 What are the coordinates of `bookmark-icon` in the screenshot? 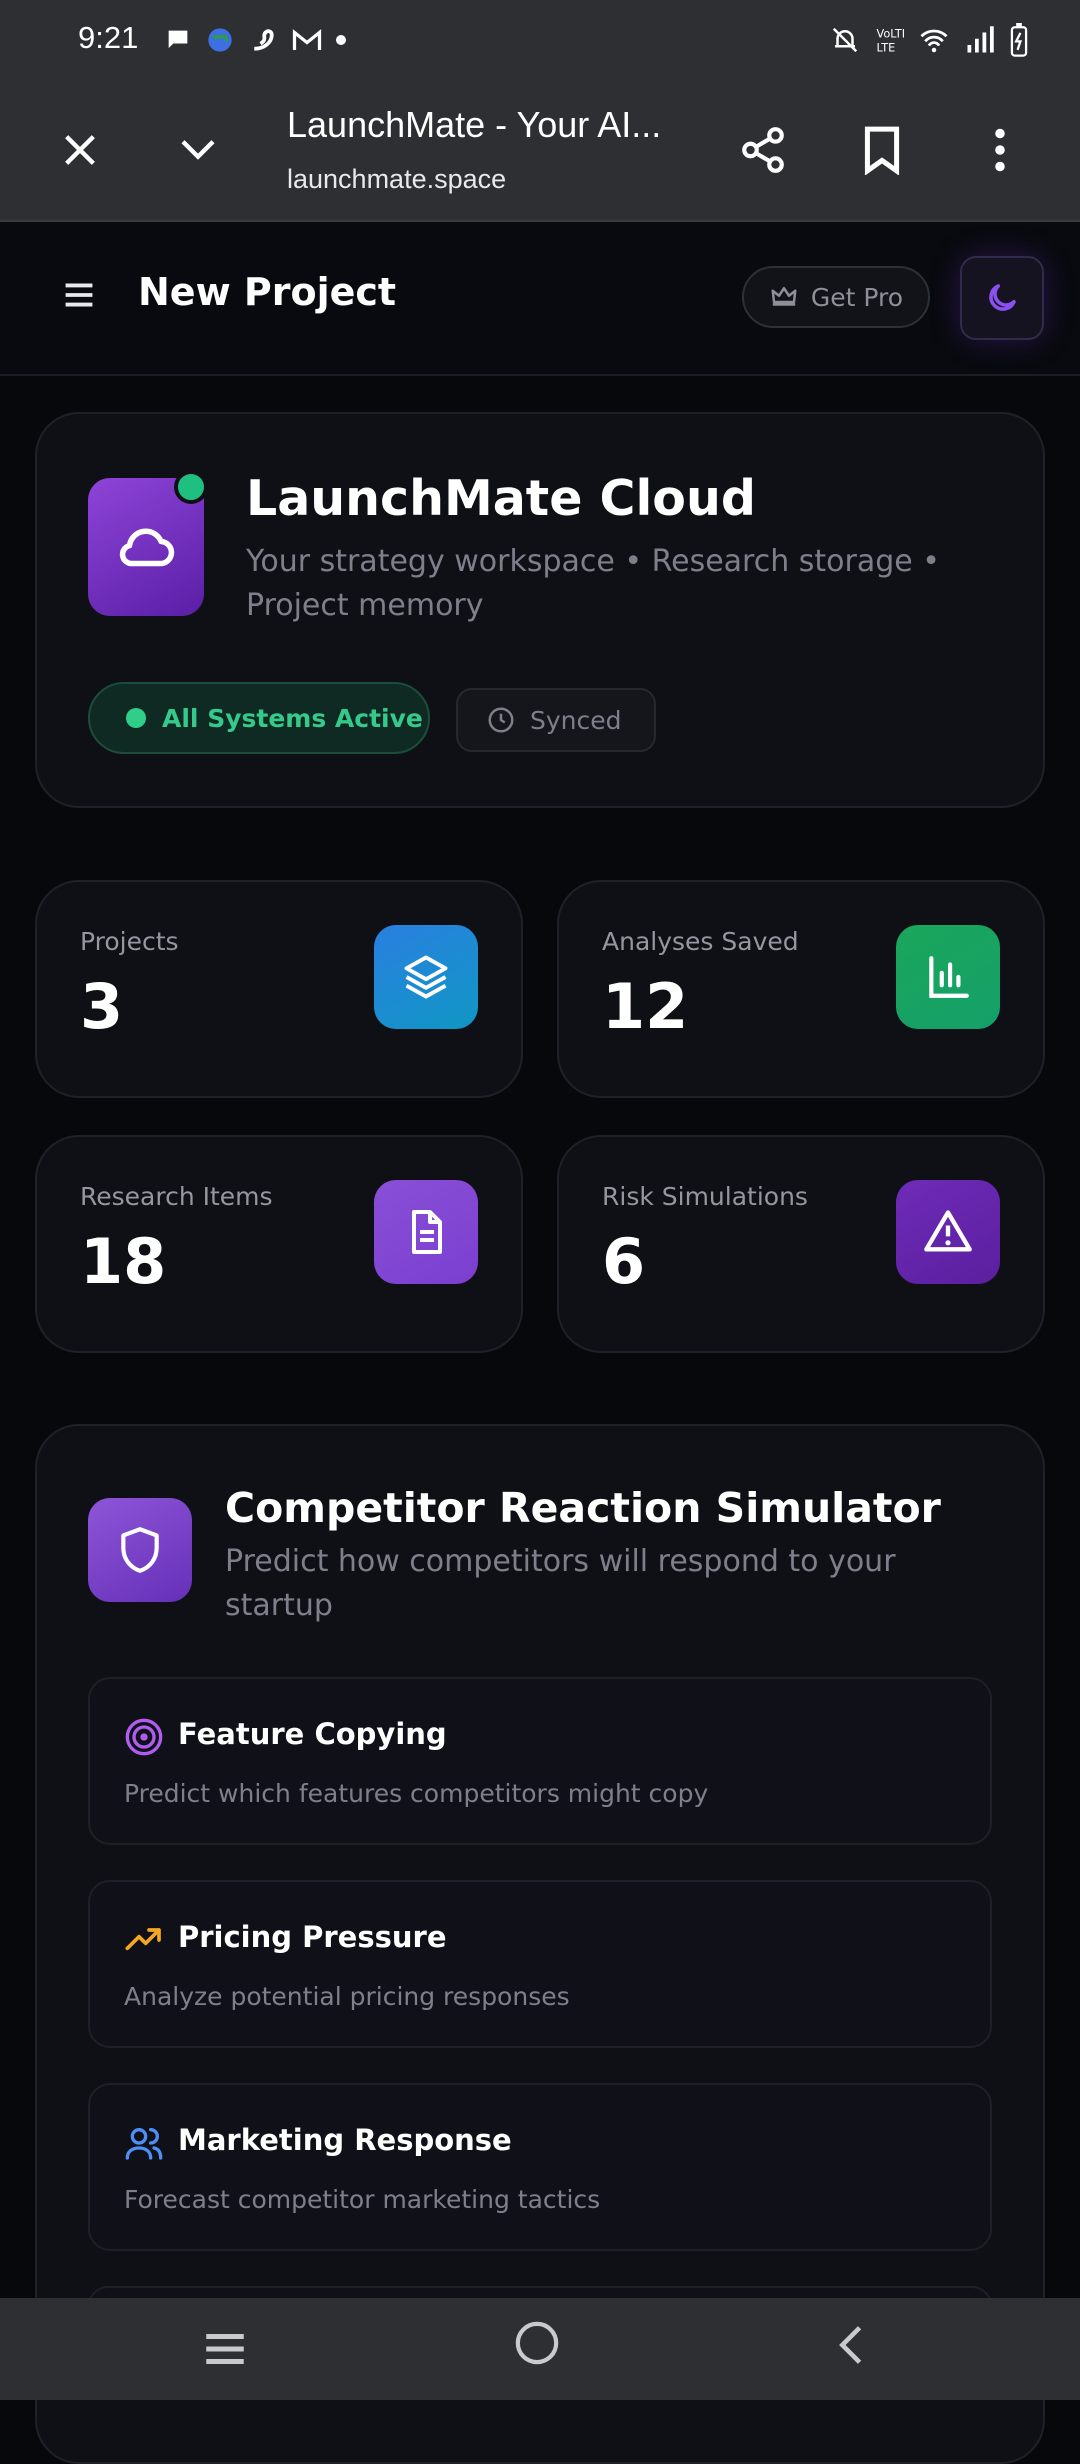 It's located at (882, 150).